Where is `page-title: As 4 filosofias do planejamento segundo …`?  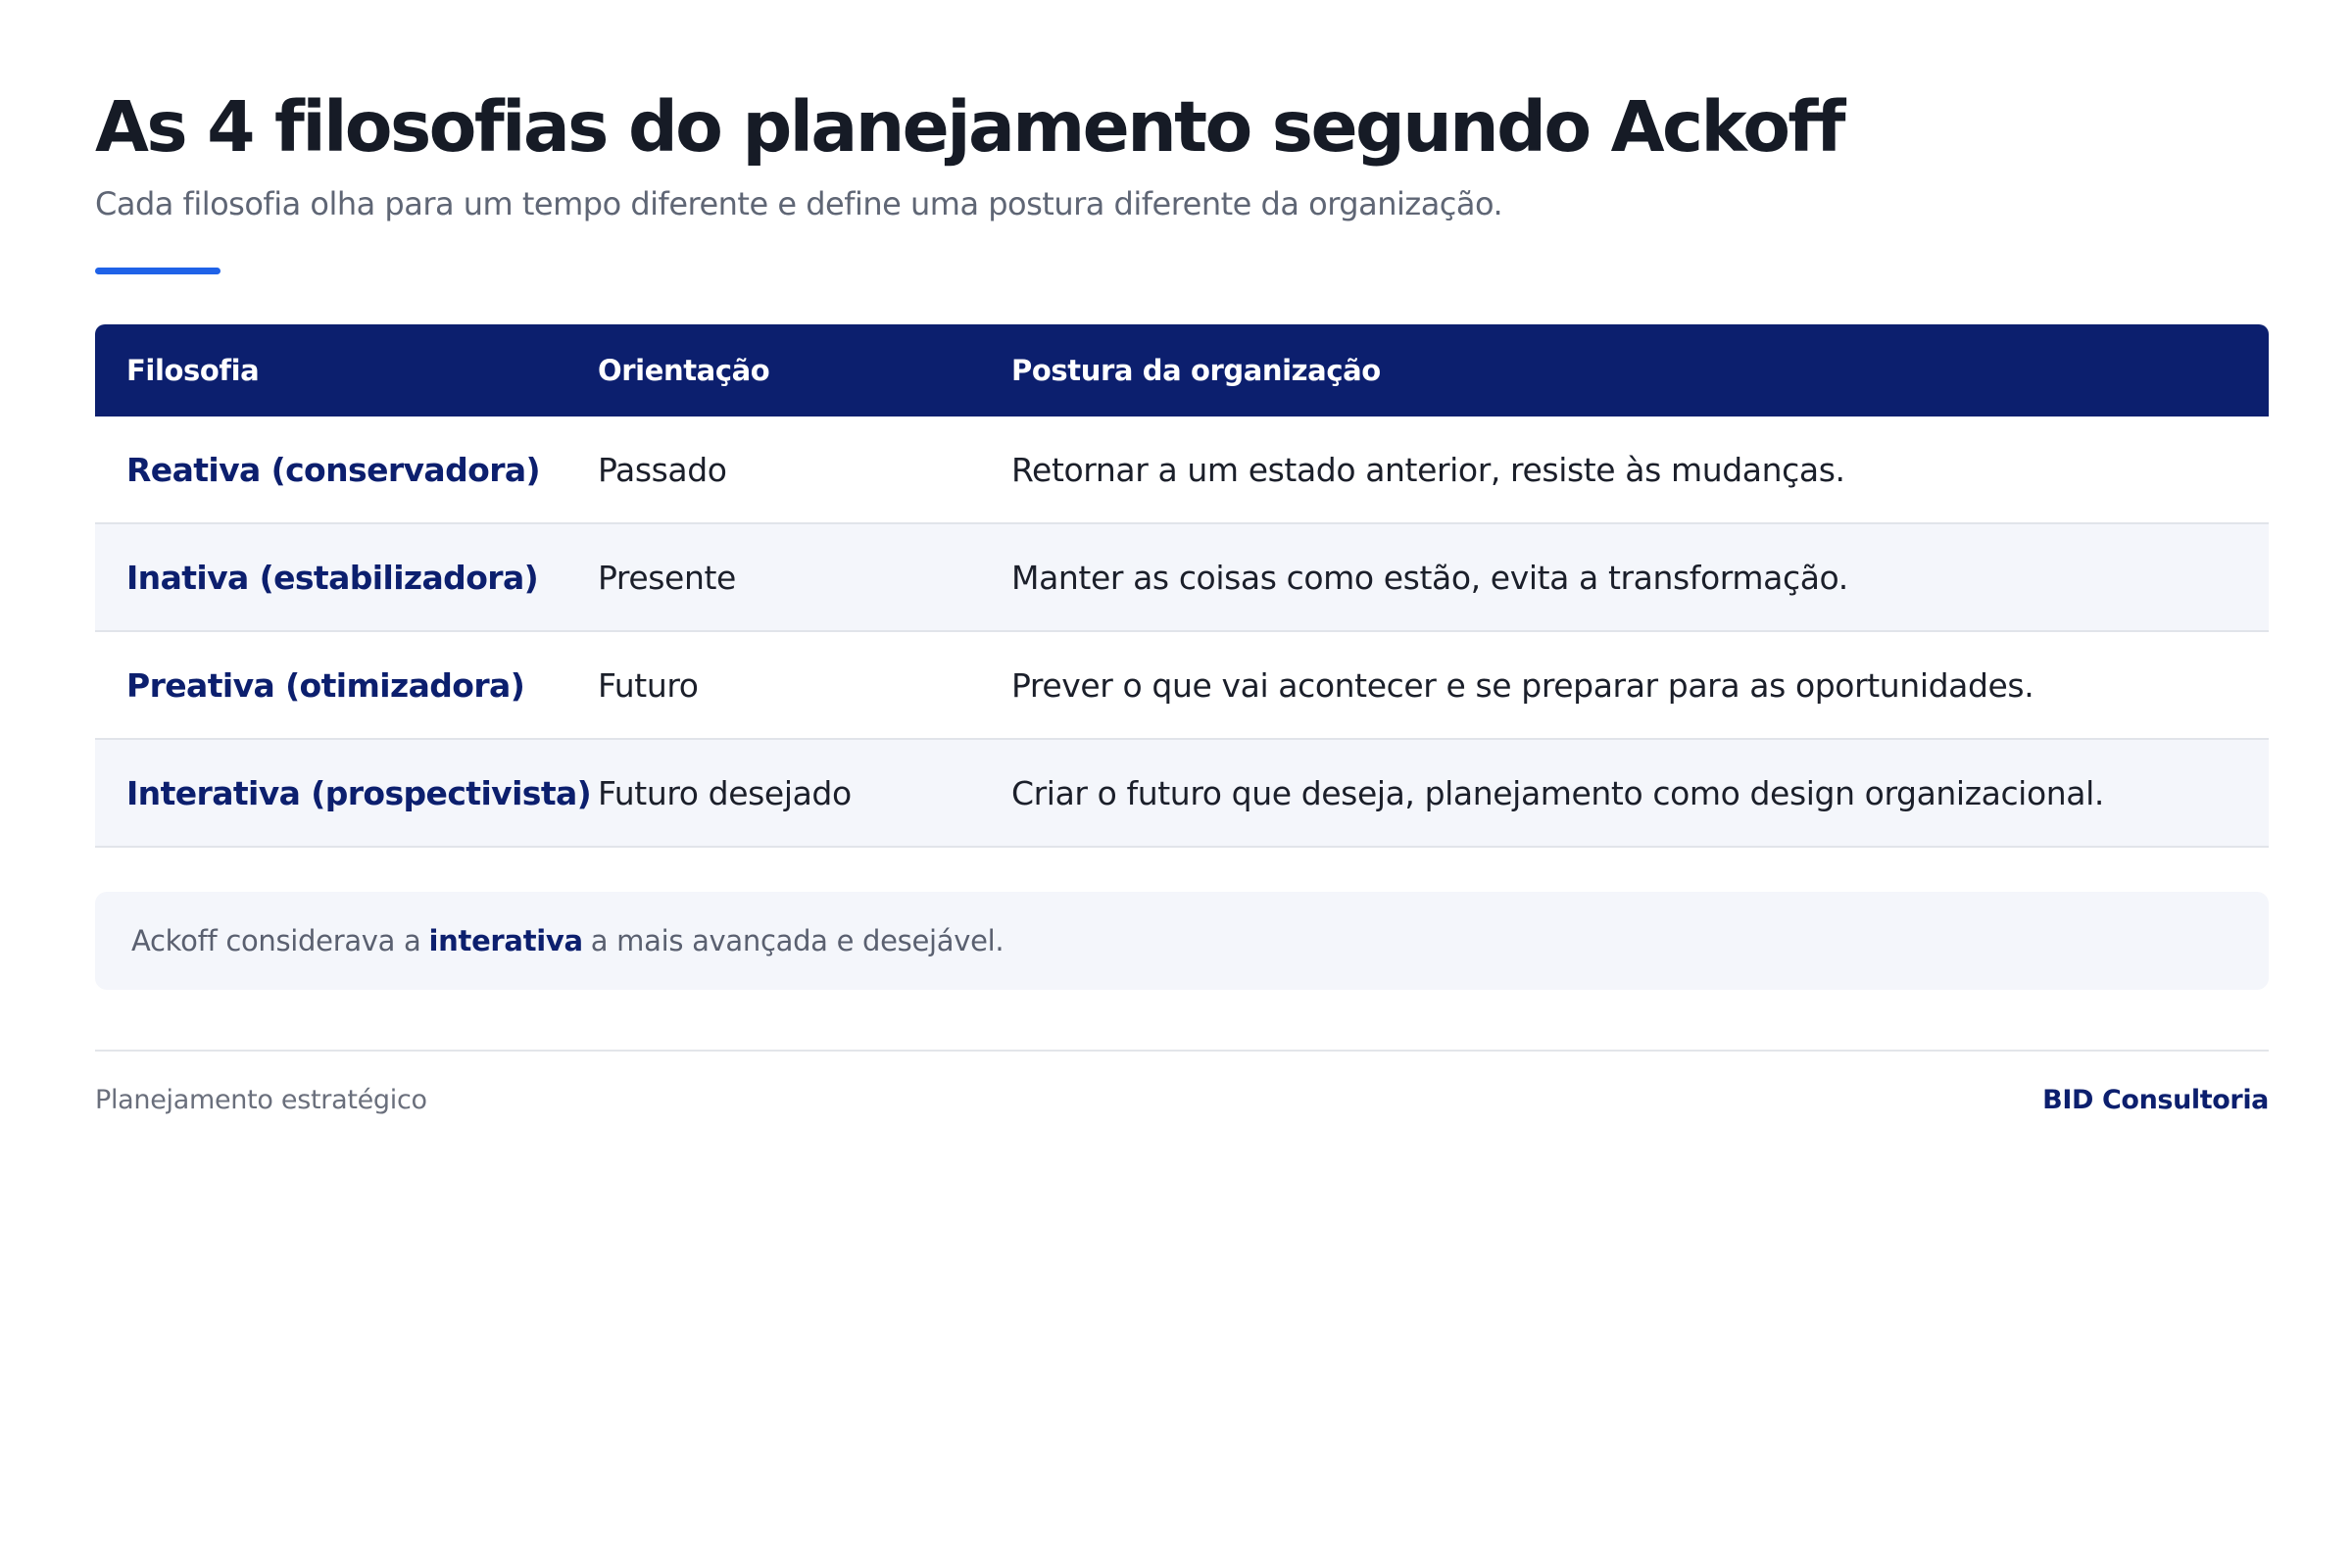 page-title: As 4 filosofias do planejamento segundo … is located at coordinates (970, 127).